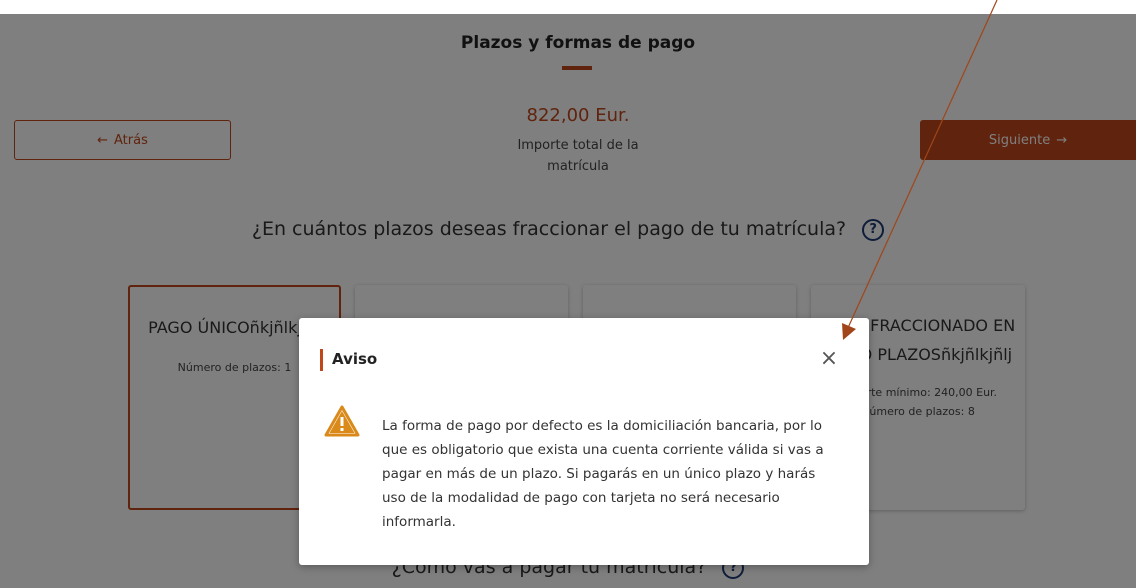 The width and height of the screenshot is (1136, 588). I want to click on dialog-title: Aviso, so click(355, 359).